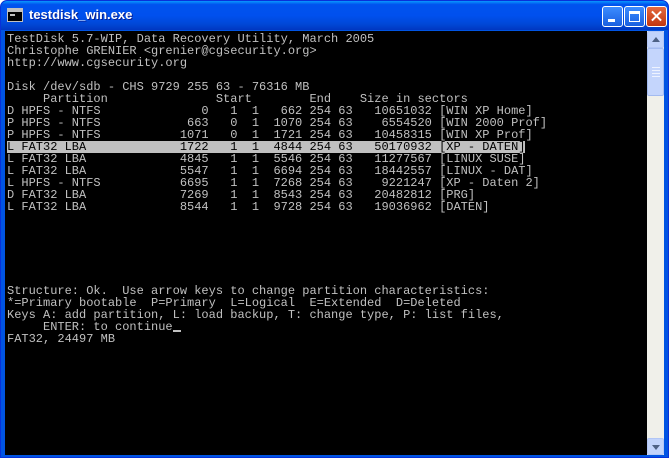 This screenshot has height=458, width=669. I want to click on close-icon, so click(656, 16).